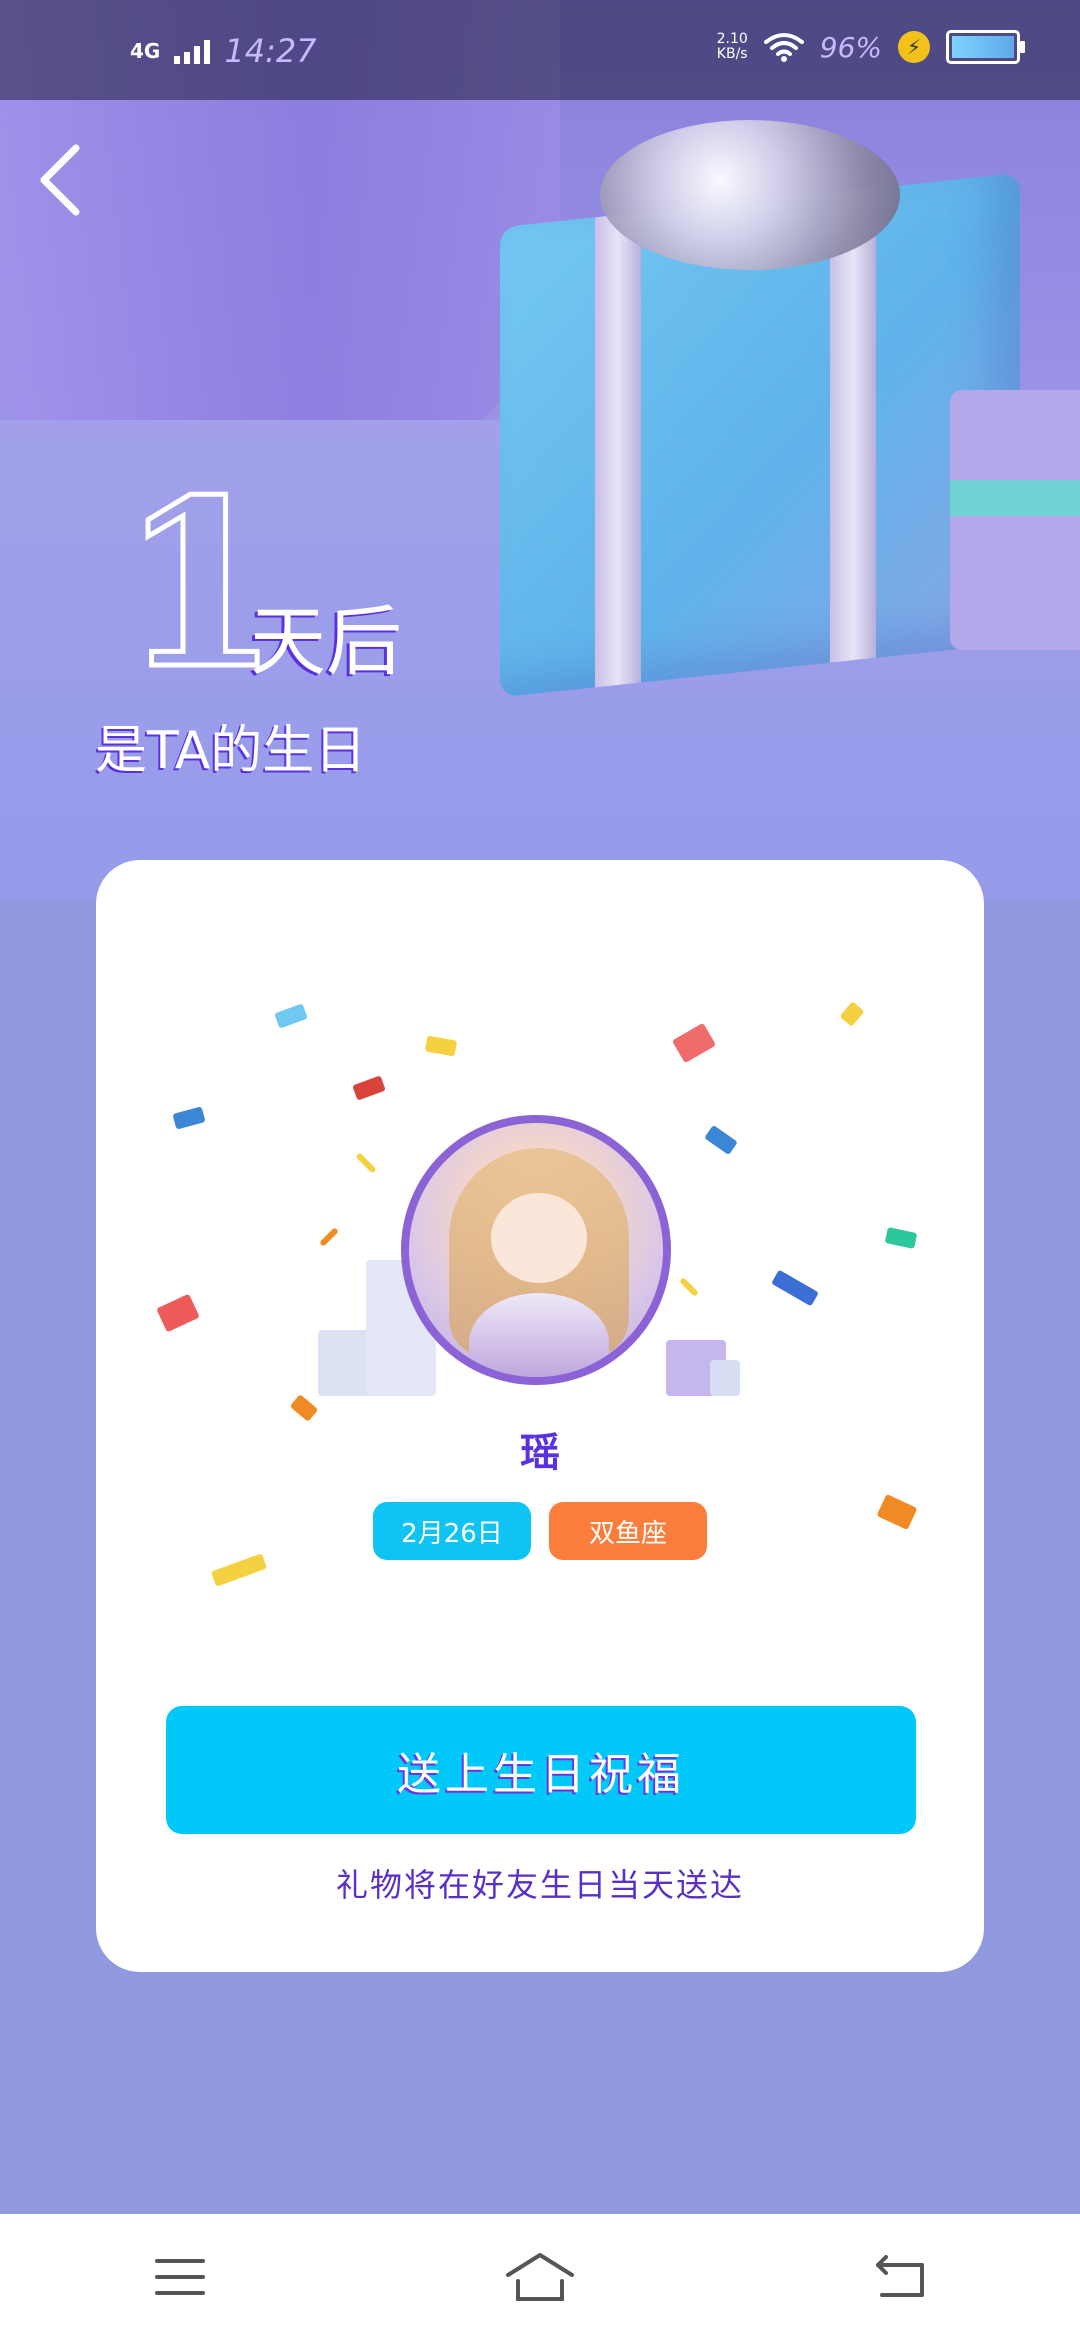 The height and width of the screenshot is (2340, 1080). I want to click on countdown-subtitle: 是TA的生日, so click(231, 751).